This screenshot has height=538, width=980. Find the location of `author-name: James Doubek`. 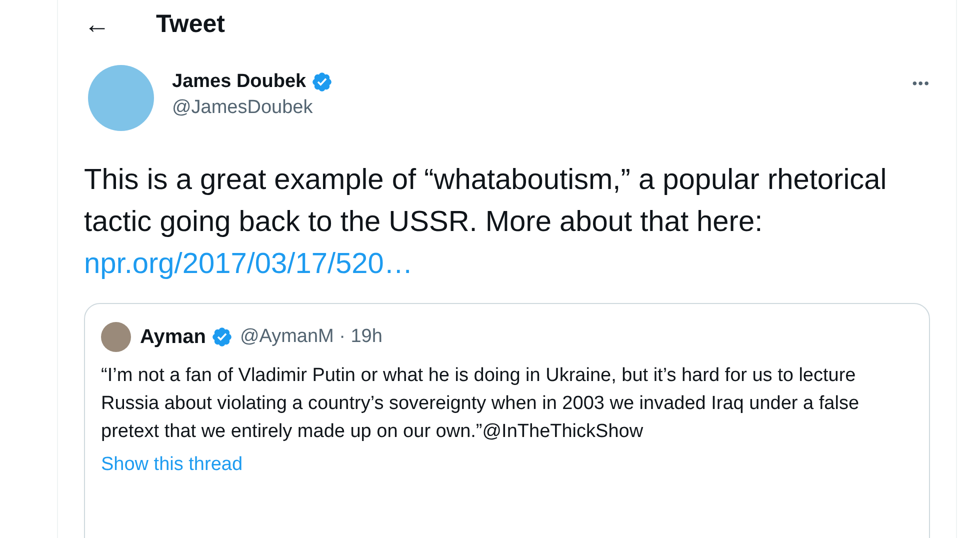

author-name: James Doubek is located at coordinates (239, 82).